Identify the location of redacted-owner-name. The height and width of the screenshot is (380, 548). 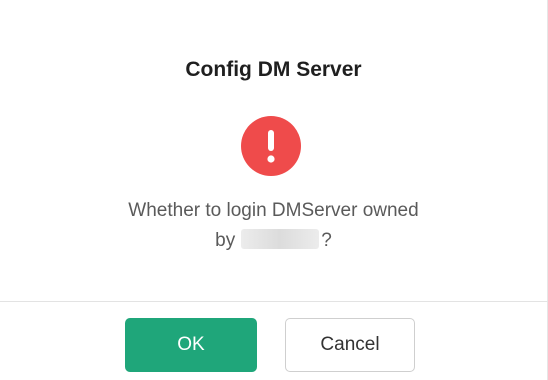
(280, 239).